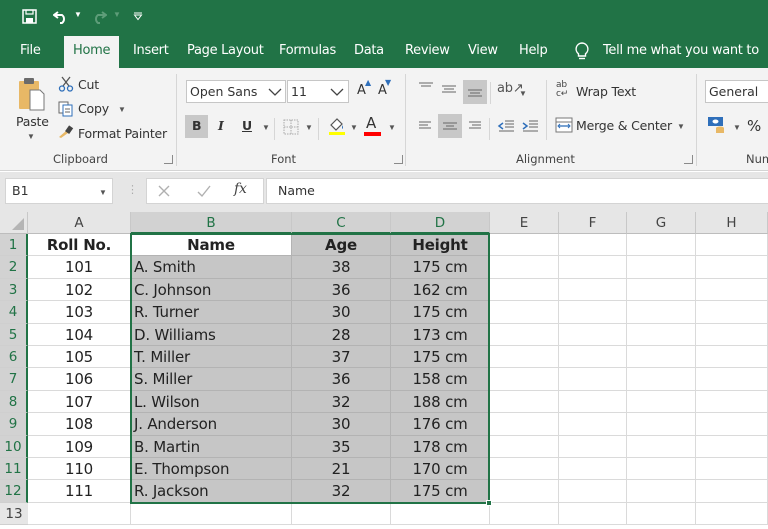 This screenshot has height=529, width=768. I want to click on cell-g10, so click(661, 446).